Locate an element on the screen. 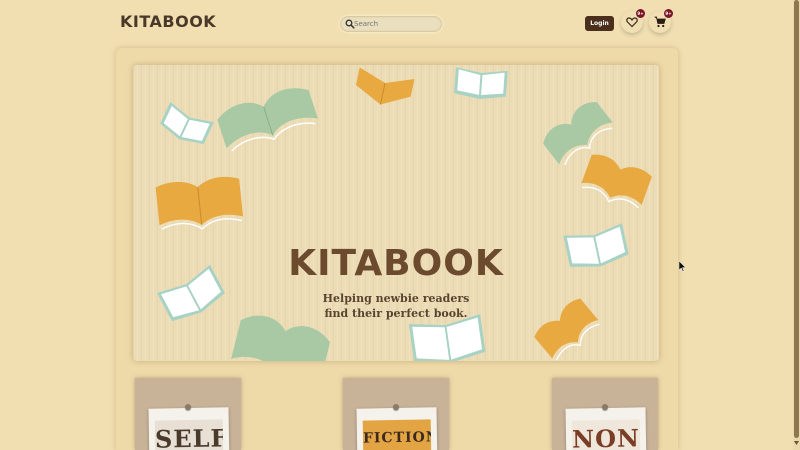 The height and width of the screenshot is (450, 800). search-bar is located at coordinates (391, 24).